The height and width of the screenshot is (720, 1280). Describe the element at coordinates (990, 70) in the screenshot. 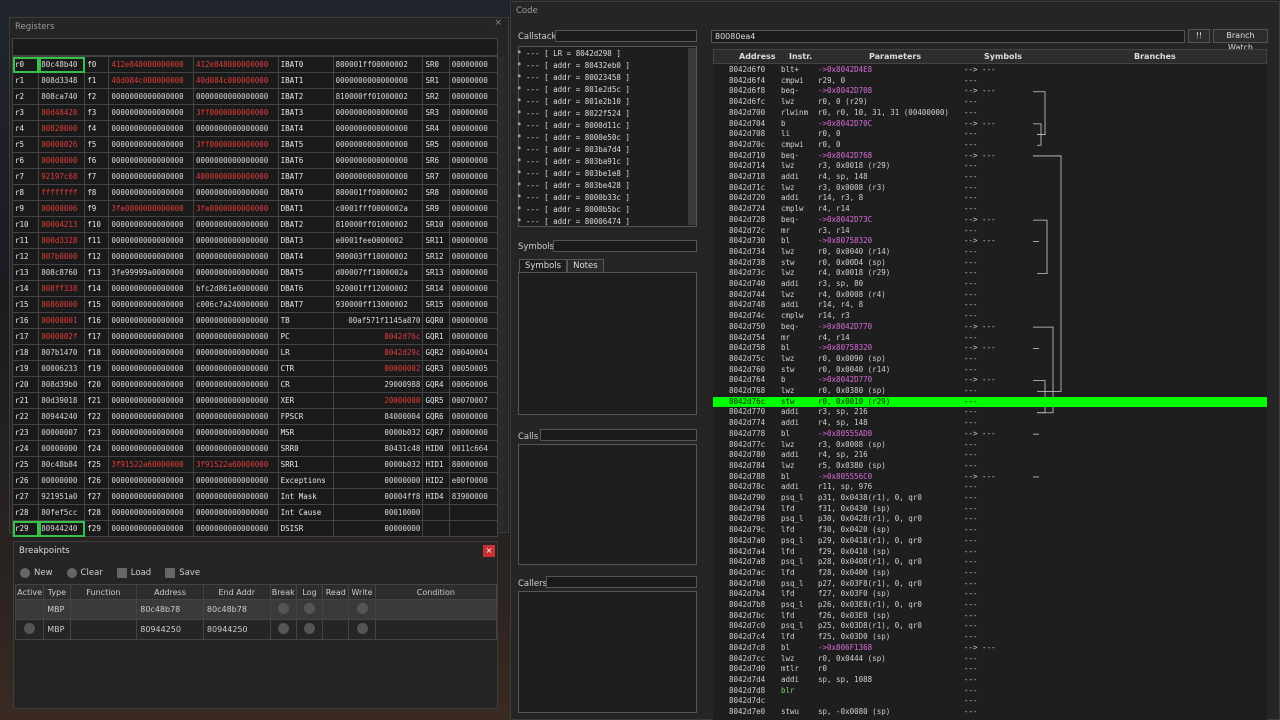

I see `code-line: 8042d6f0 blt+ ->0x8042D4E8 --> ---` at that location.